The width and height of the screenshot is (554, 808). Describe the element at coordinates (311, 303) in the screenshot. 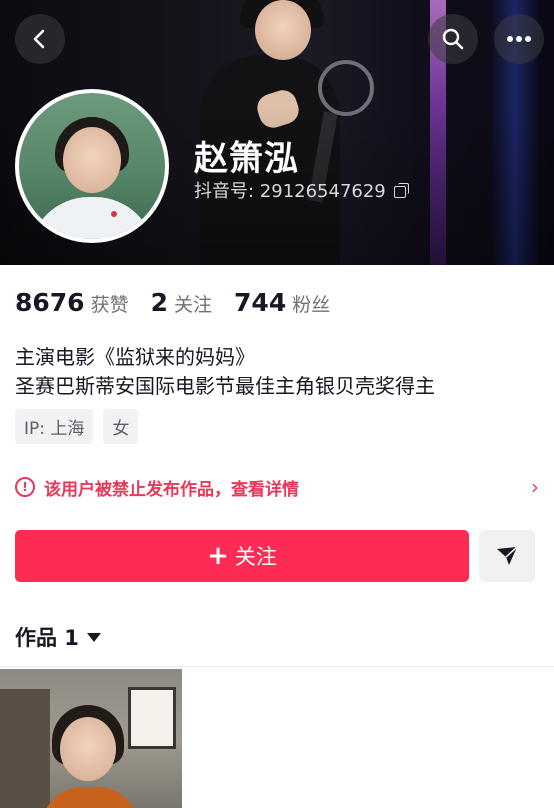

I see `followers-label: 粉丝` at that location.